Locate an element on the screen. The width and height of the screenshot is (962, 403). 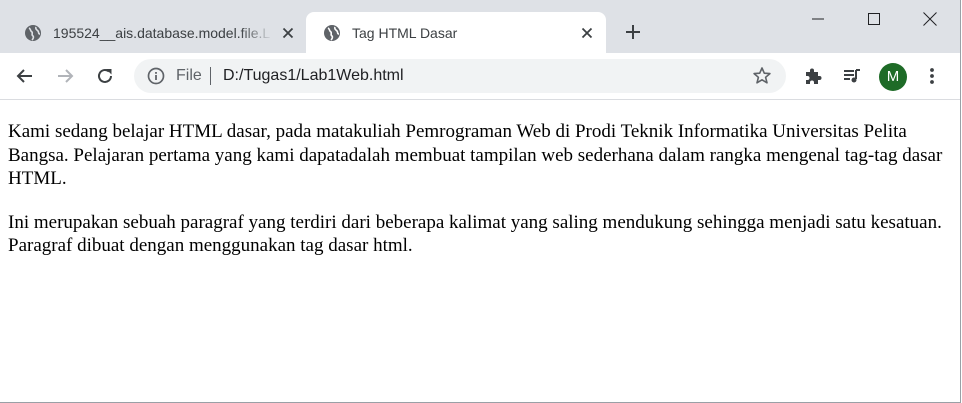
tab-active: Tag HTML Dasar is located at coordinates (456, 32).